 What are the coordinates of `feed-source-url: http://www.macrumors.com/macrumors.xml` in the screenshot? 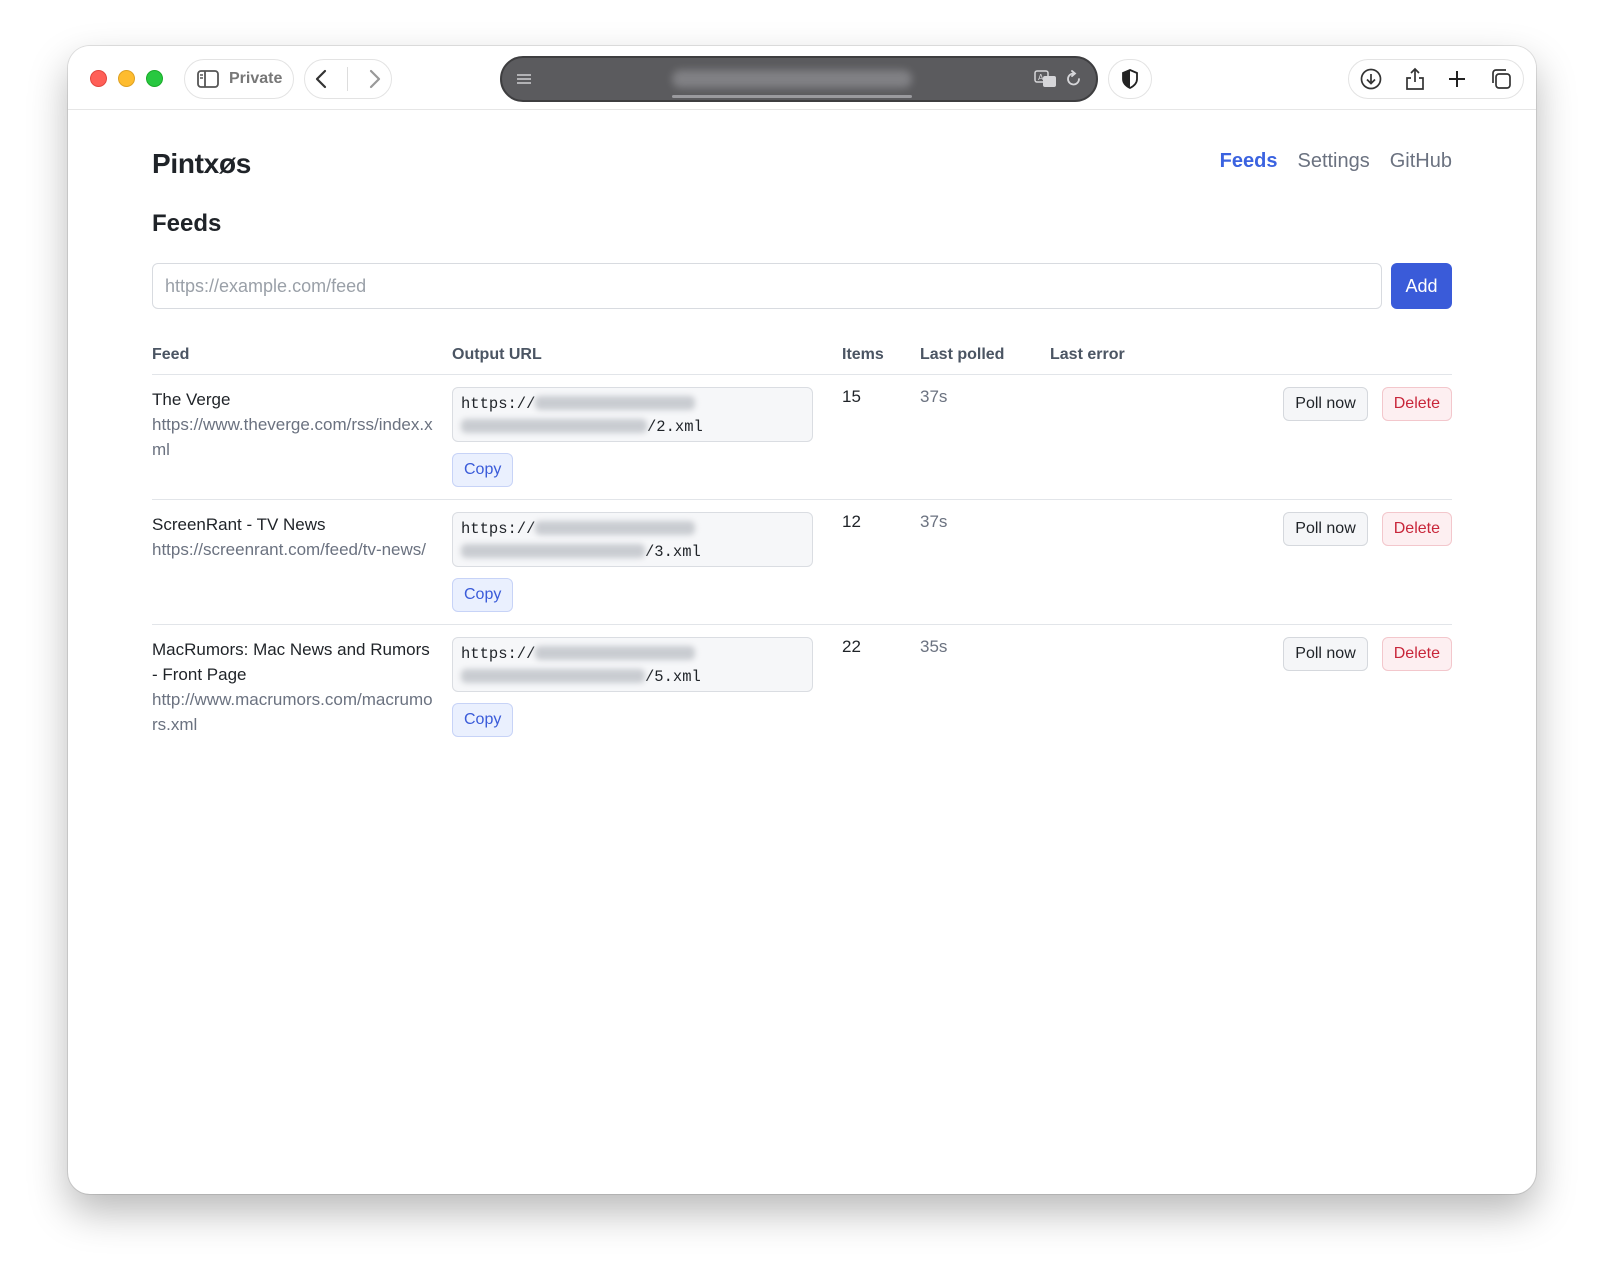 It's located at (295, 712).